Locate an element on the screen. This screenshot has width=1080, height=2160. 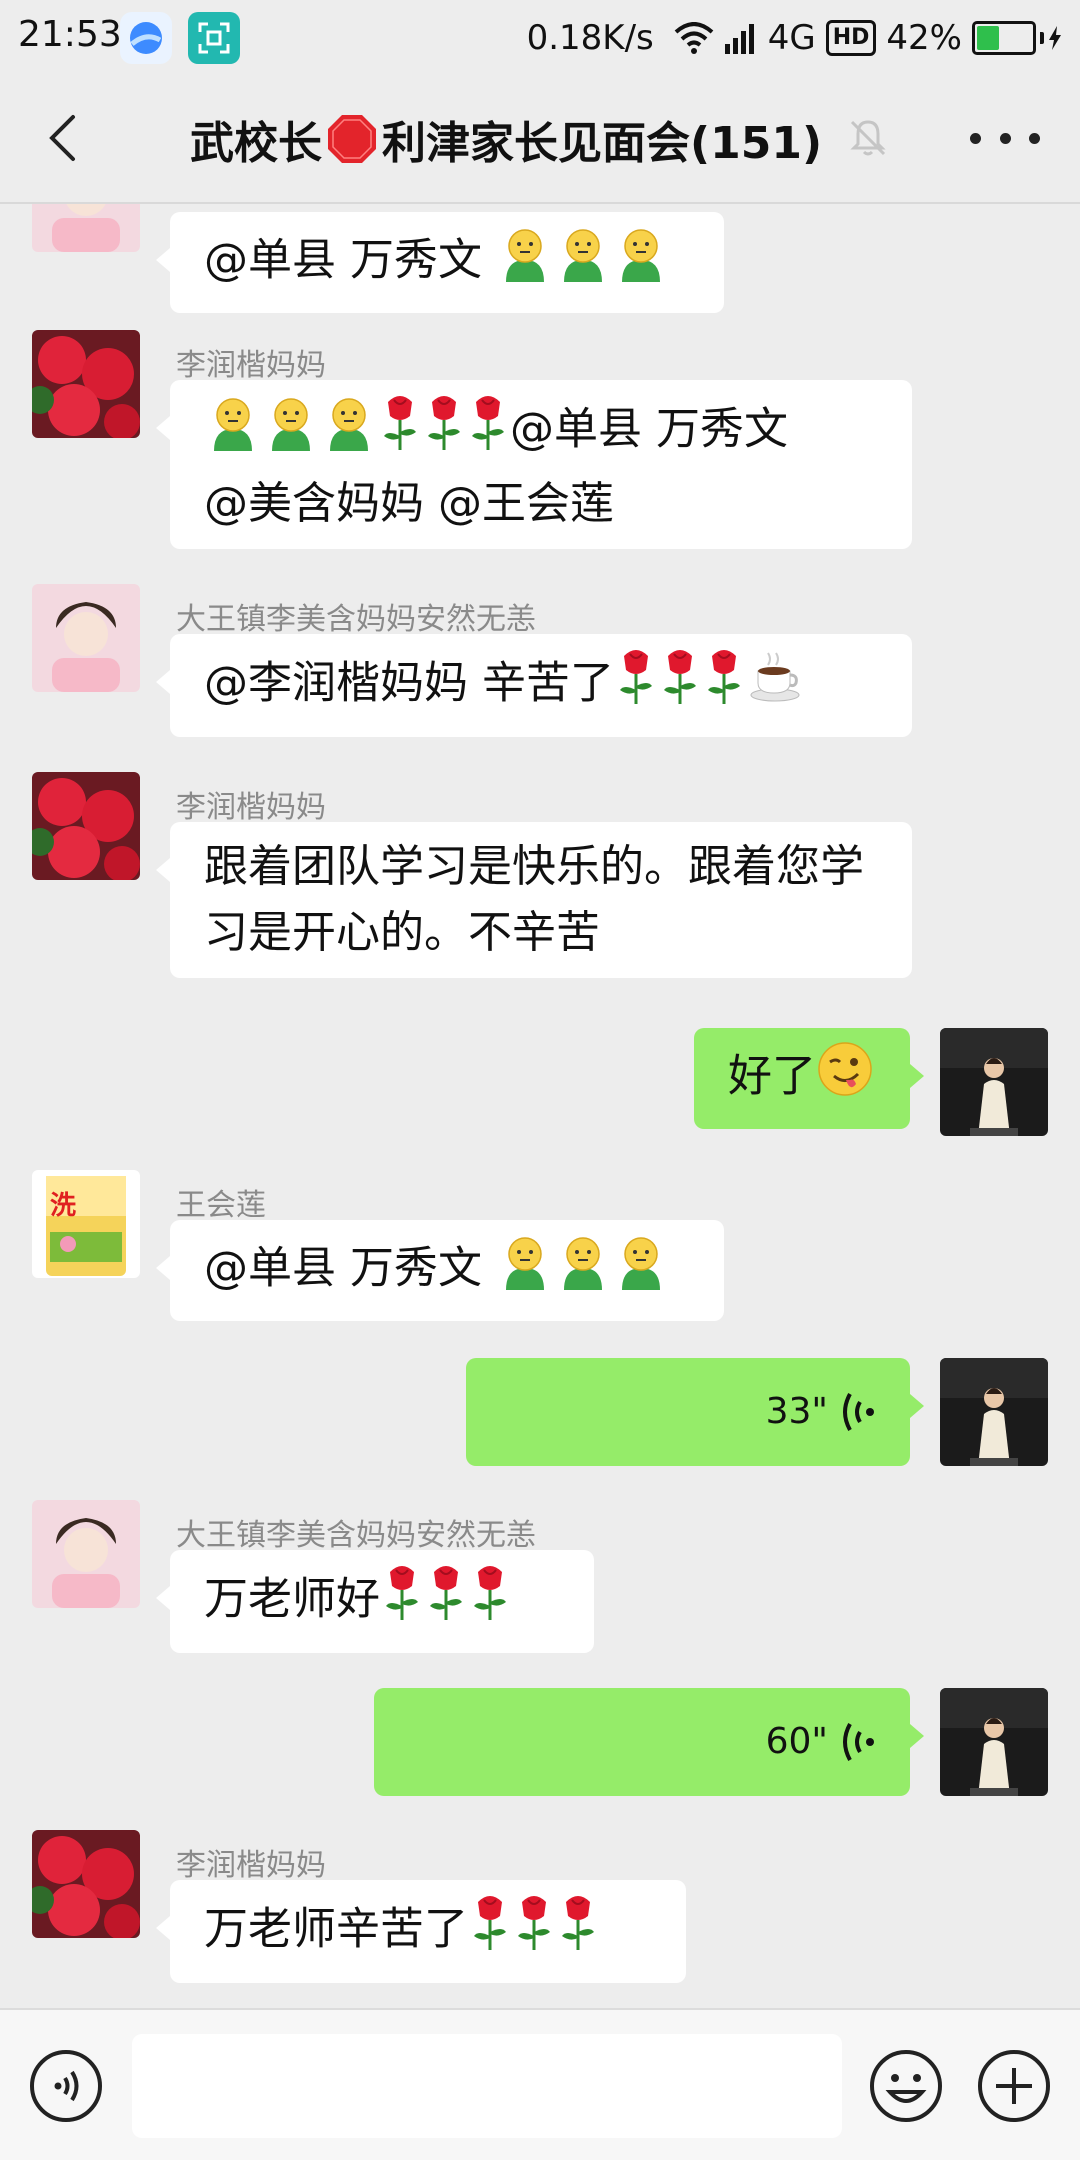
message-bubble: 跟着团队学习是快乐的。跟着您学 习是开心的。不辛苦 is located at coordinates (534, 900).